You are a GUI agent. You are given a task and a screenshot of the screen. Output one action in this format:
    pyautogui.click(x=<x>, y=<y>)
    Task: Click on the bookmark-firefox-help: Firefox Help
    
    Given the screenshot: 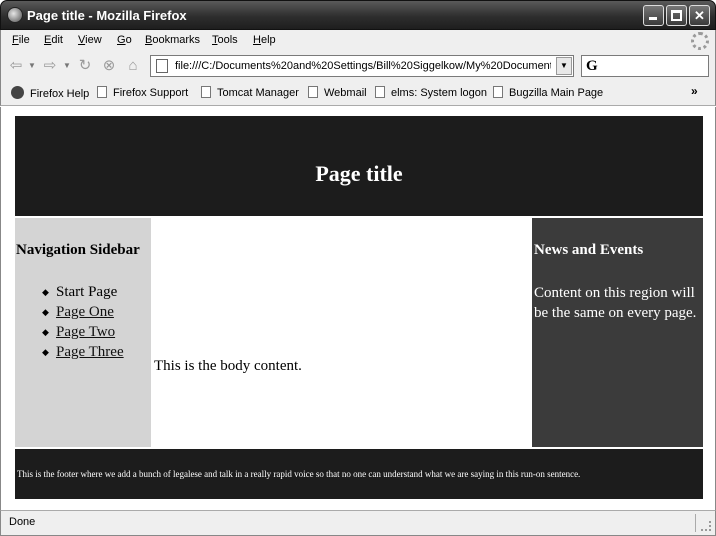 What is the action you would take?
    pyautogui.click(x=50, y=93)
    